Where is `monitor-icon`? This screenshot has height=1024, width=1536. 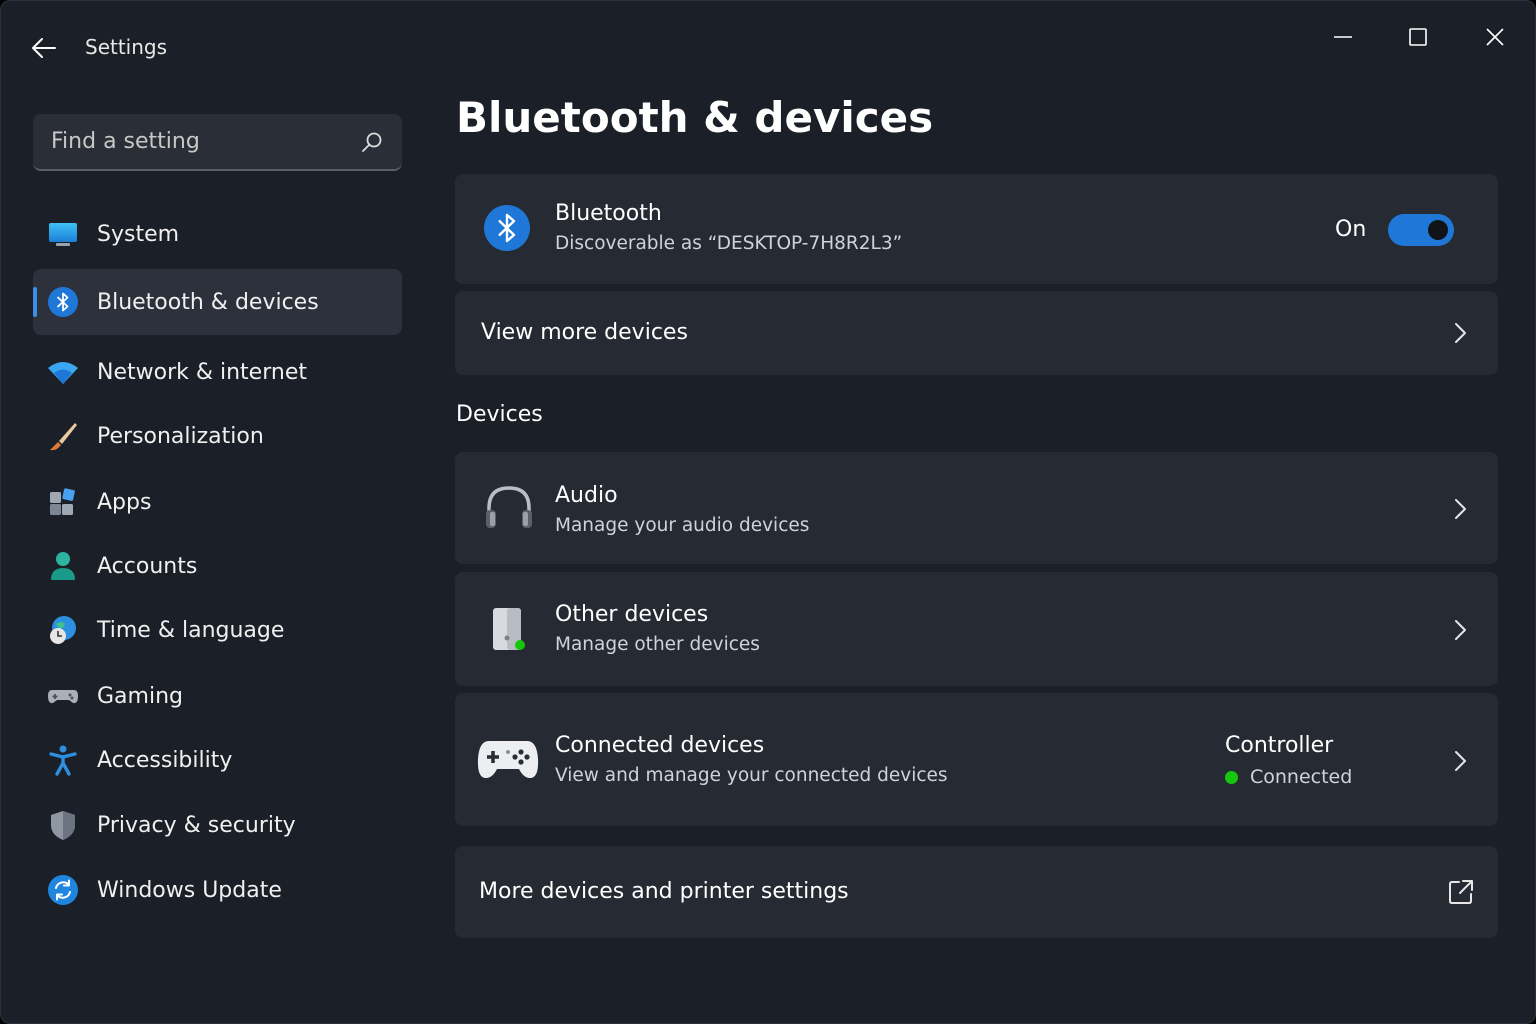 monitor-icon is located at coordinates (63, 234).